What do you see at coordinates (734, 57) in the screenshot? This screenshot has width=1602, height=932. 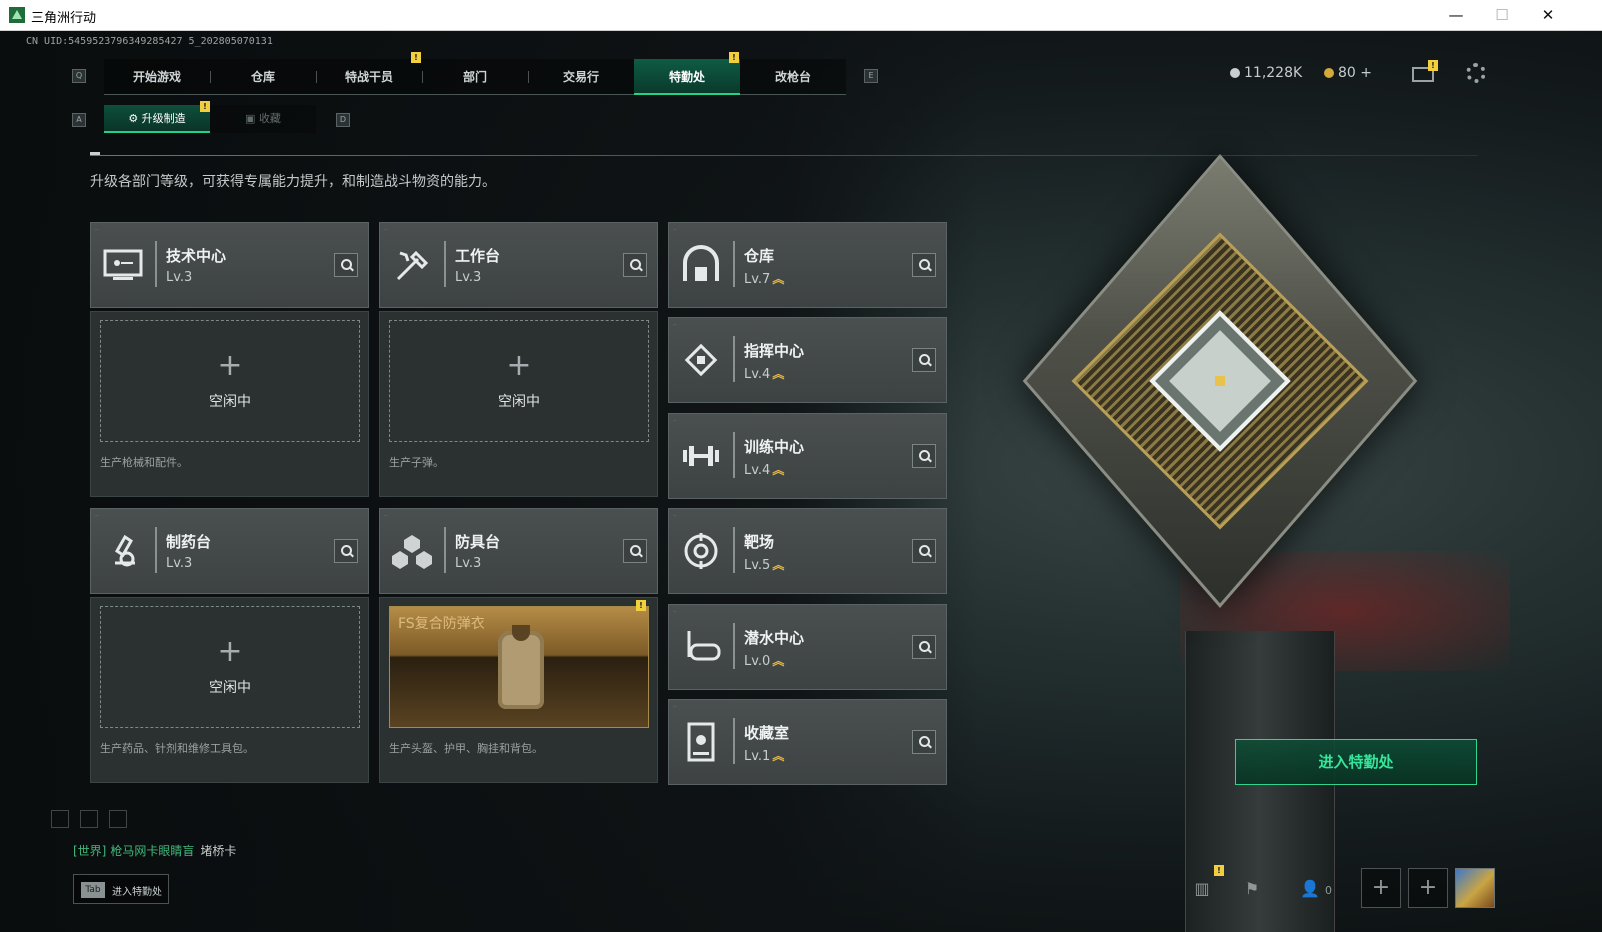 I see `special-ops-alert-badge: !` at bounding box center [734, 57].